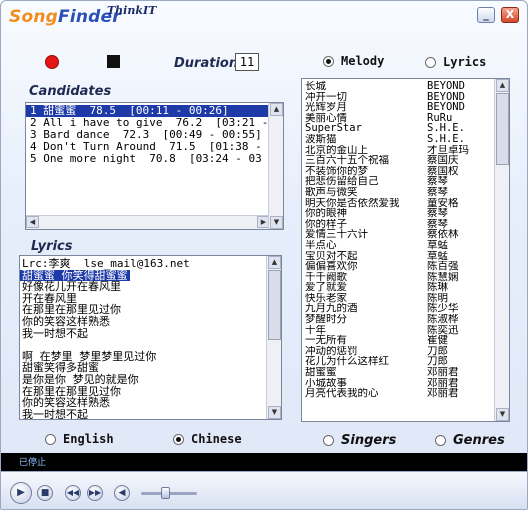 The width and height of the screenshot is (528, 510). Describe the element at coordinates (326, 224) in the screenshot. I see `song-title: 你的样子` at that location.